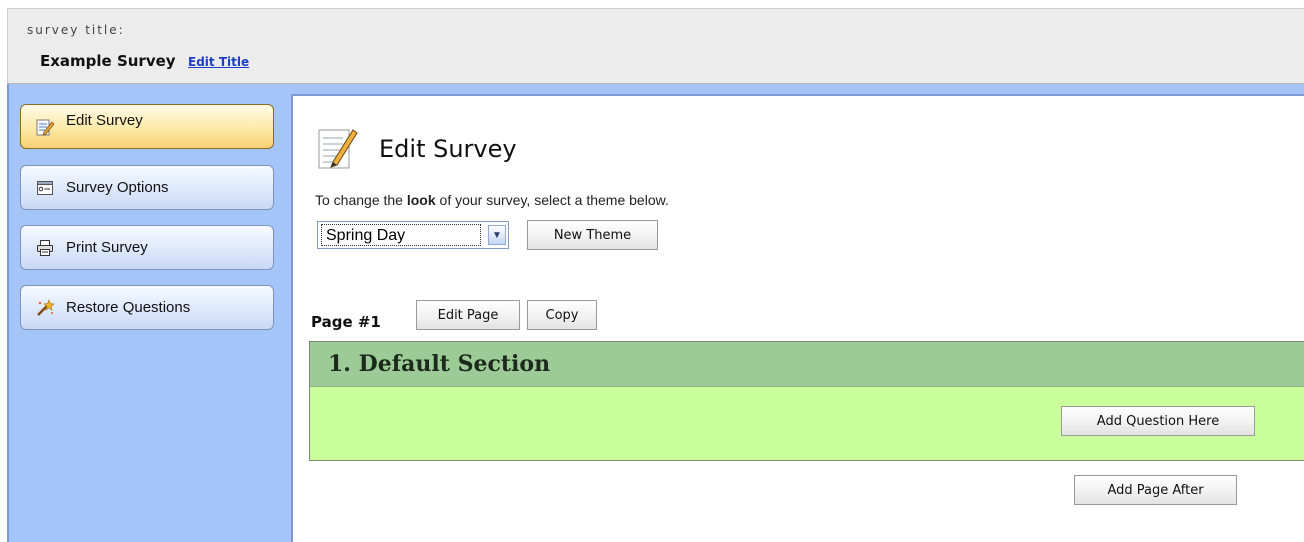  I want to click on sidebar-item-label: Restore Questions, so click(128, 307).